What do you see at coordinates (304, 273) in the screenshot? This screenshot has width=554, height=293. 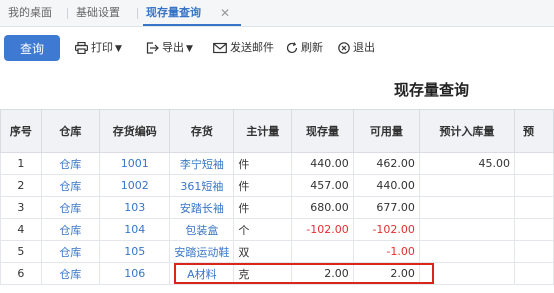 I see `highlight-box` at bounding box center [304, 273].